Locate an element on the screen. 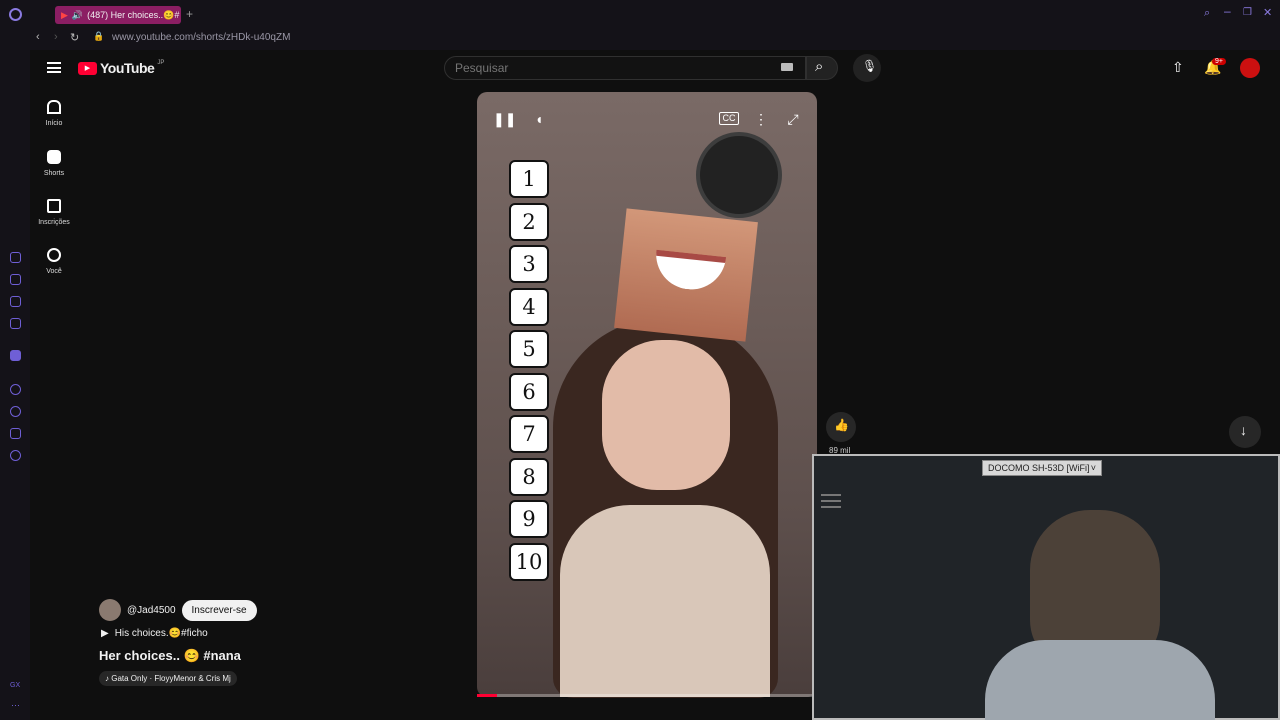 The image size is (1280, 720). thumbs-up-icon: 👍 is located at coordinates (841, 425).